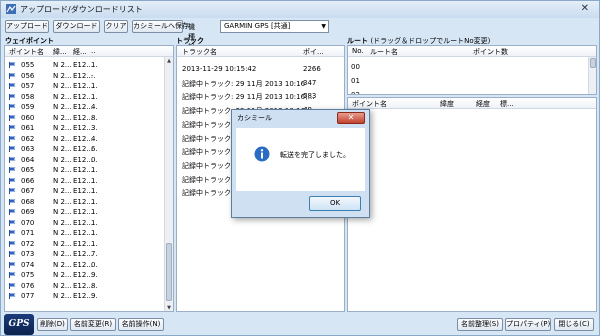  I want to click on route-points-col-lat: 緯度, so click(447, 104).